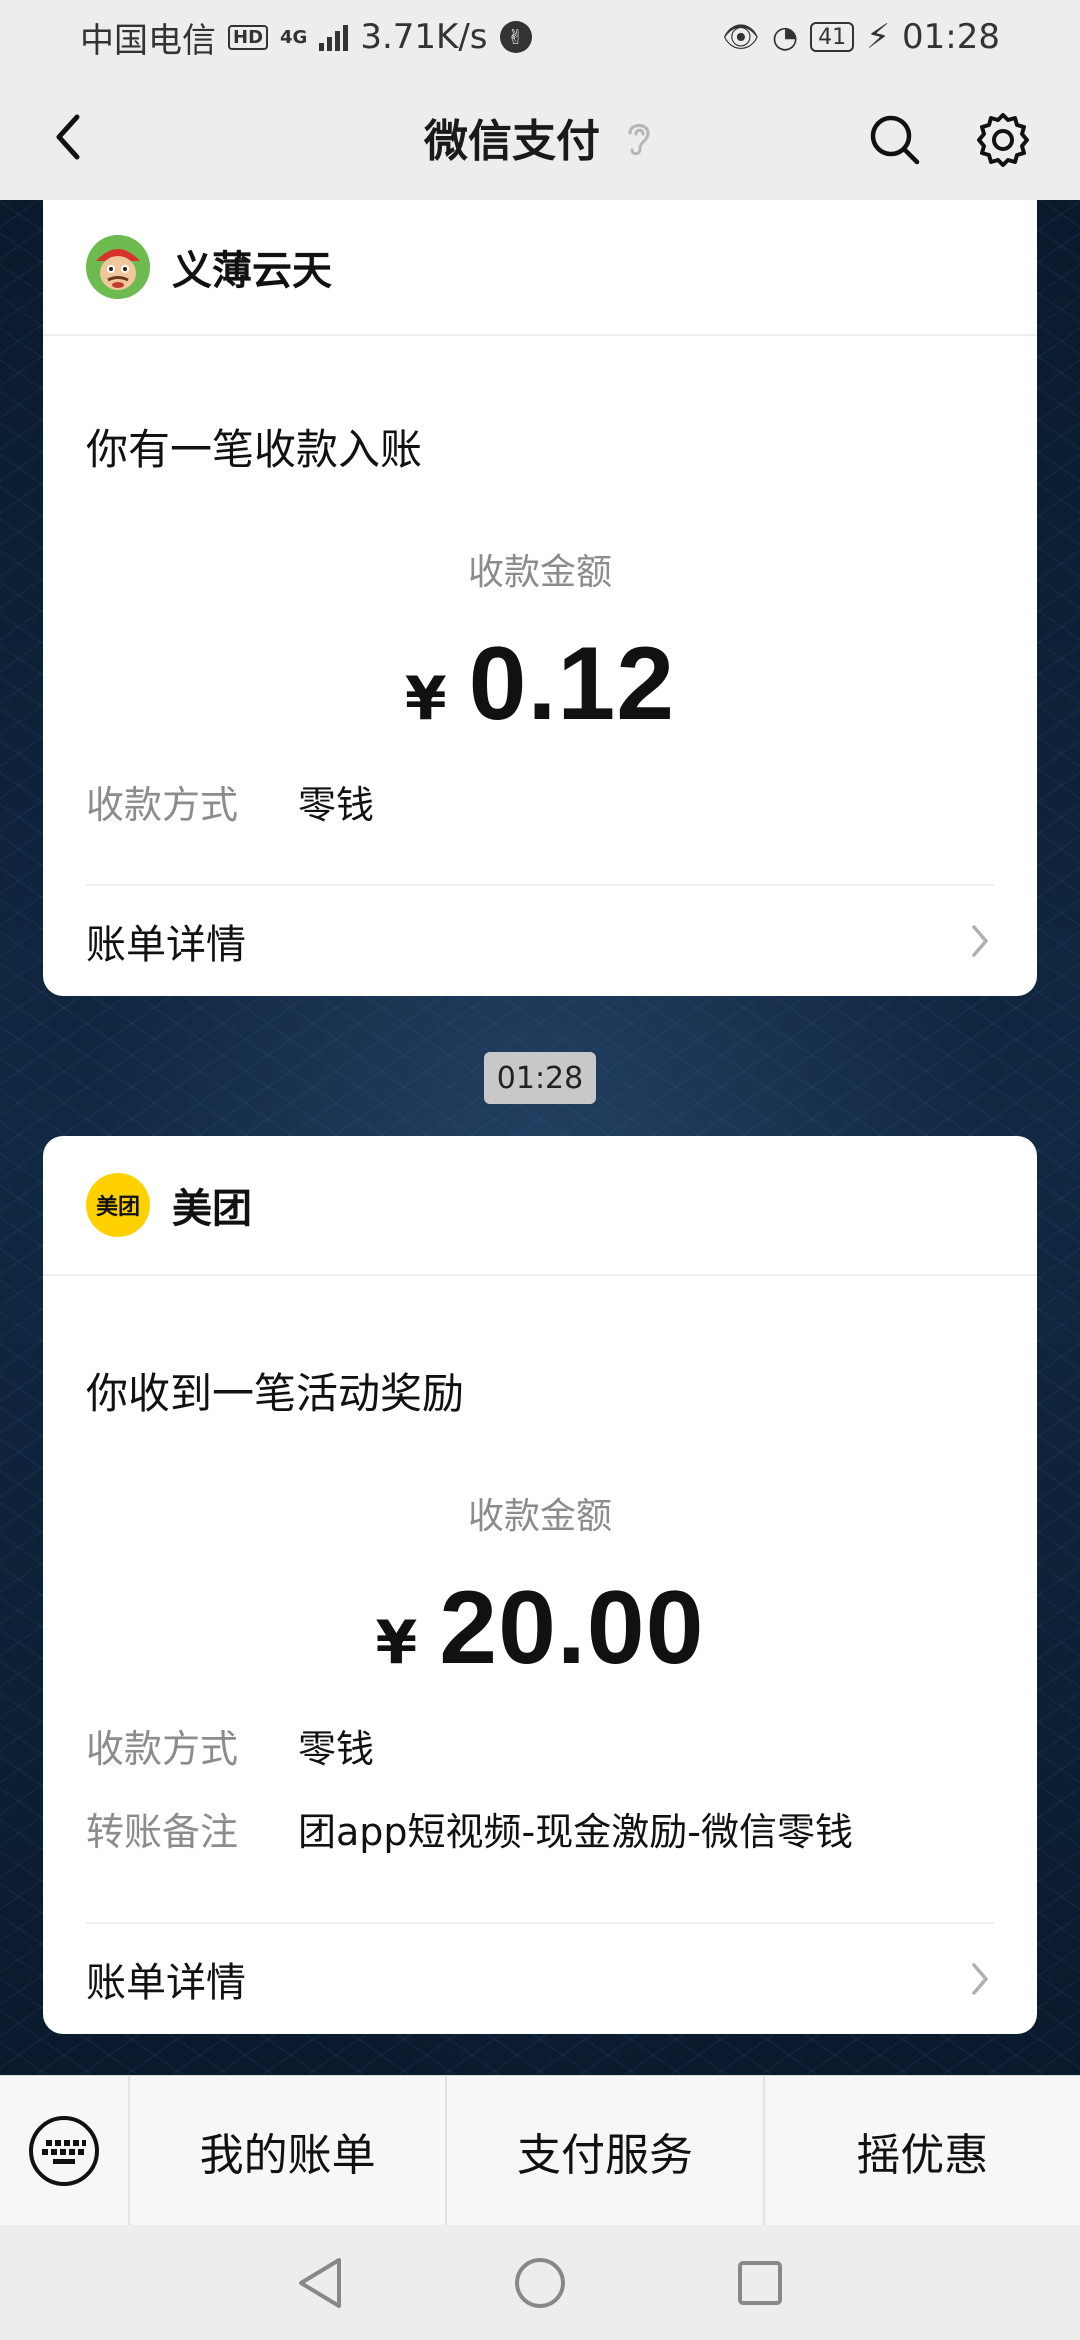 Image resolution: width=1080 pixels, height=2340 pixels. I want to click on nav-home-button, so click(540, 2283).